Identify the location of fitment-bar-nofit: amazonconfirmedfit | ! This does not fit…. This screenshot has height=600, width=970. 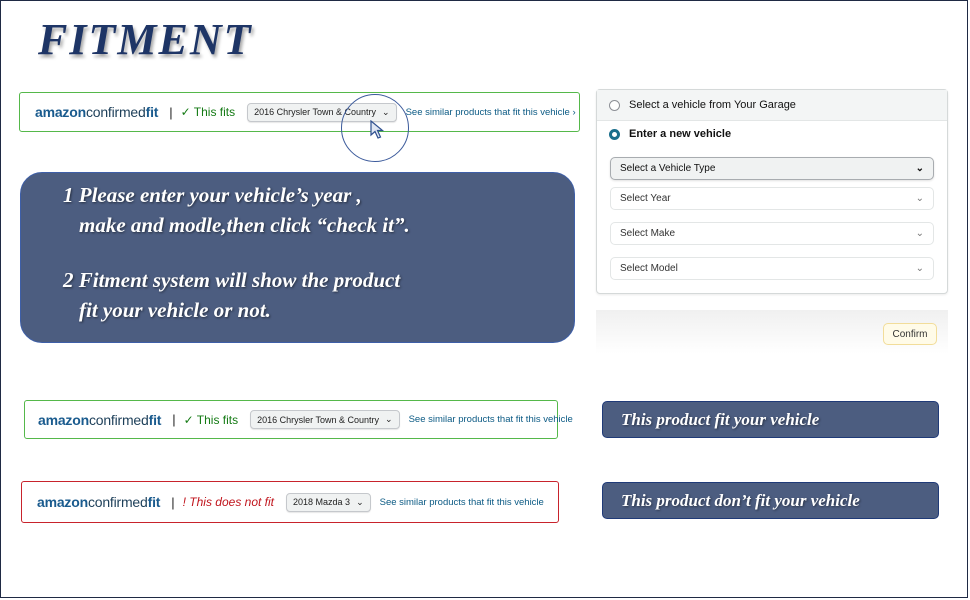
(290, 502).